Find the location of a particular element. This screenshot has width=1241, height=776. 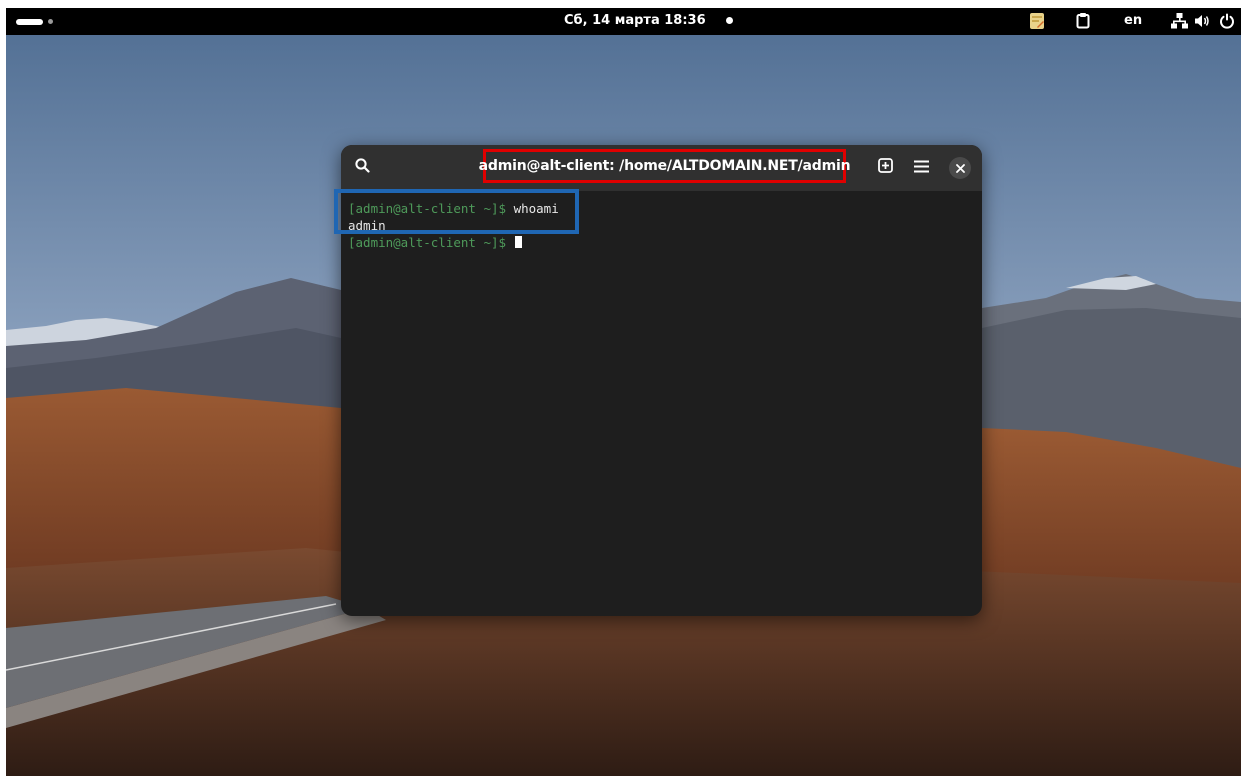

volume-icon is located at coordinates (1202, 21).